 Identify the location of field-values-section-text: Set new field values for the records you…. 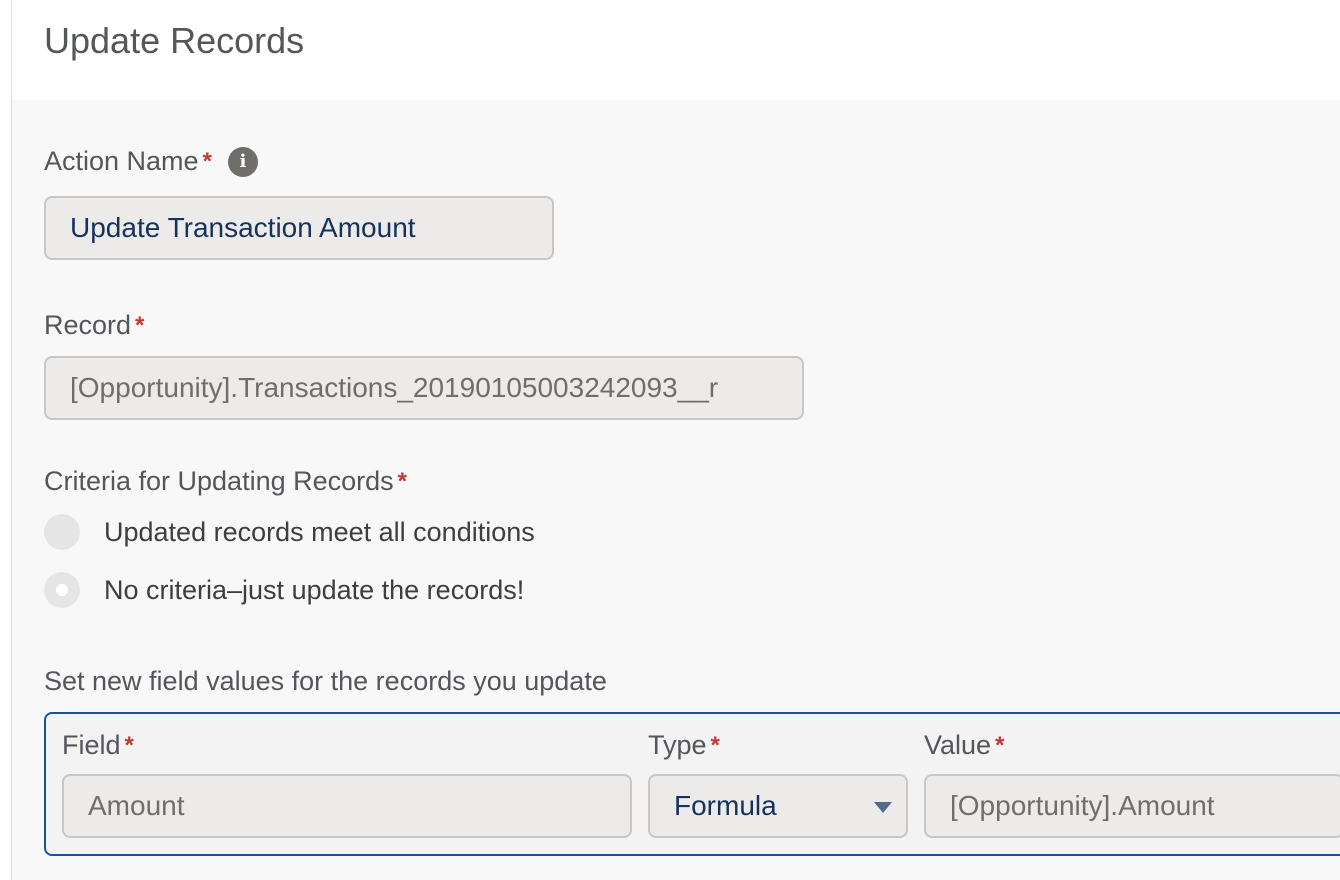
(325, 681).